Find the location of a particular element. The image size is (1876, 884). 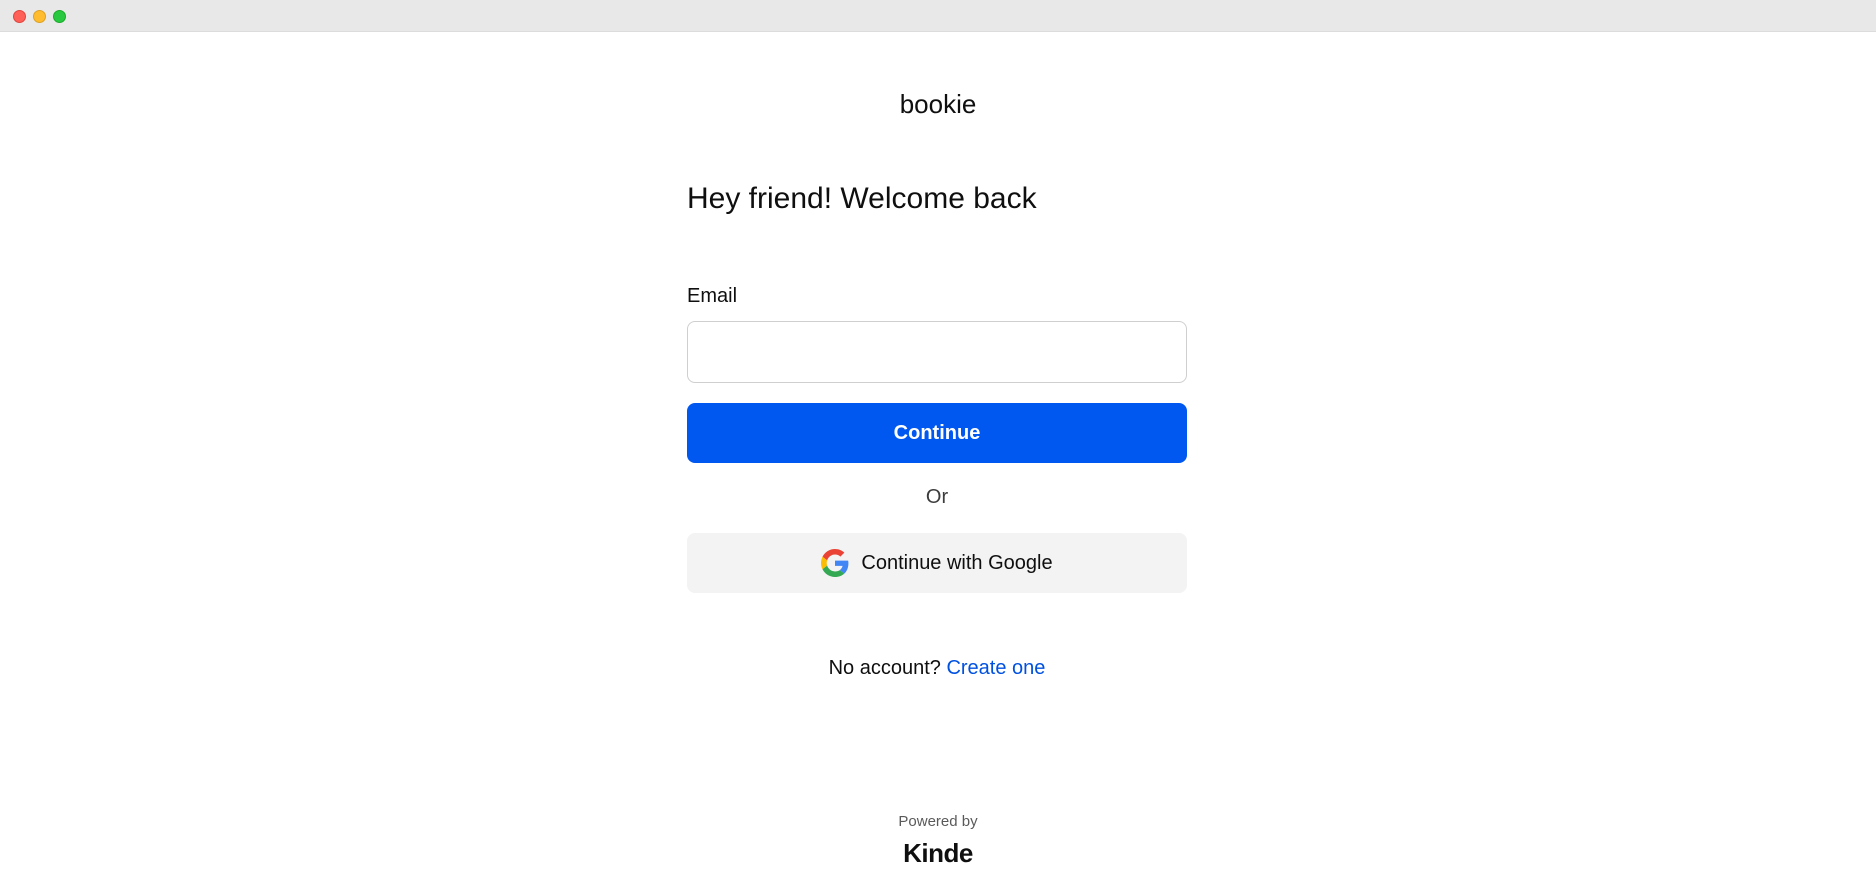

brand-logo-text: bookie is located at coordinates (938, 104).